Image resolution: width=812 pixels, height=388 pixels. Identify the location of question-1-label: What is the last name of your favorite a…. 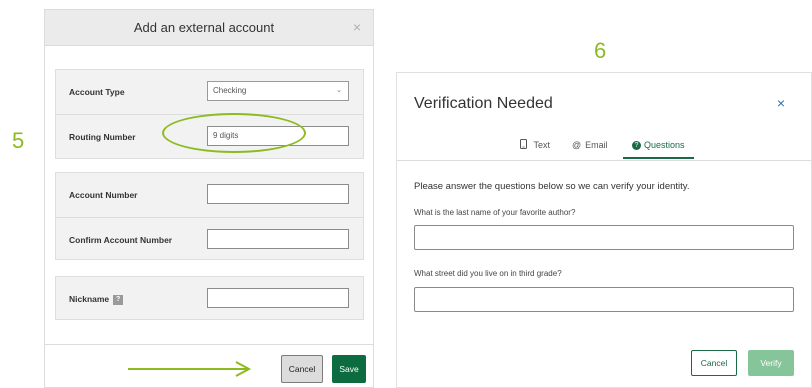
(495, 212).